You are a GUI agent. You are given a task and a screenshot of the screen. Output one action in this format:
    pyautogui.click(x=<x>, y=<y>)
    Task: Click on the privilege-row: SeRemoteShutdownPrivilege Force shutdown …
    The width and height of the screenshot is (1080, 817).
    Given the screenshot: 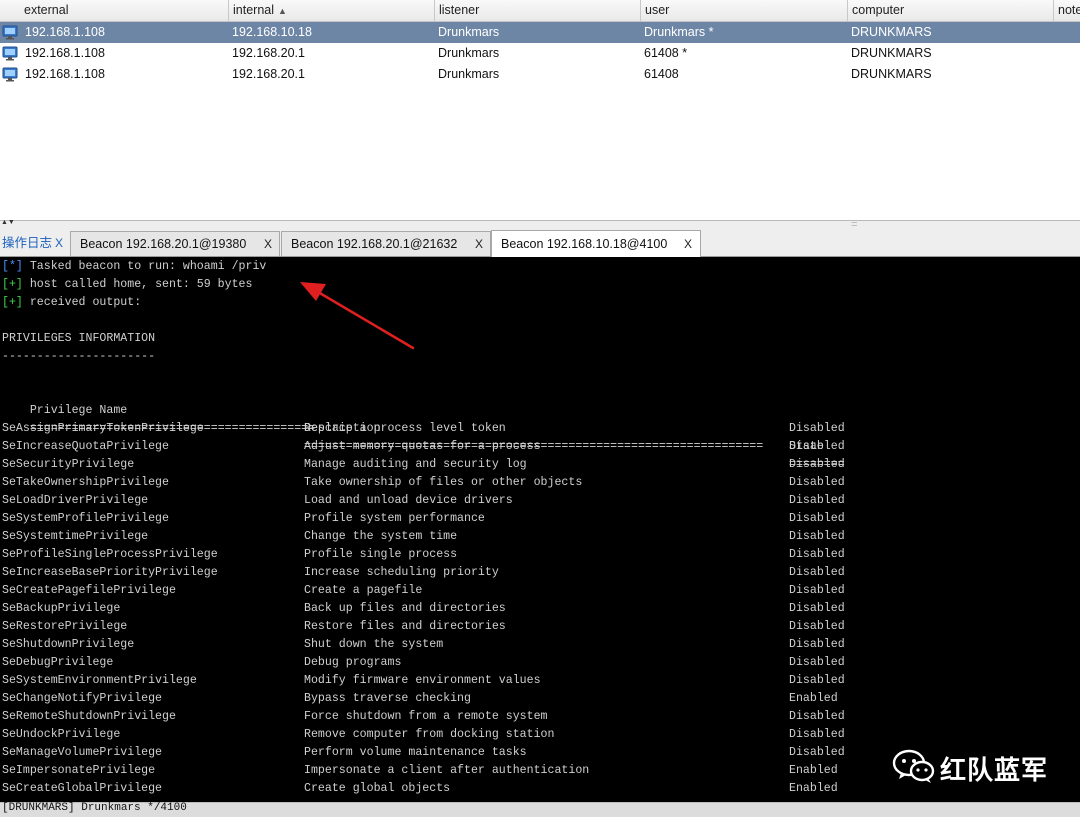 What is the action you would take?
    pyautogui.click(x=537, y=717)
    